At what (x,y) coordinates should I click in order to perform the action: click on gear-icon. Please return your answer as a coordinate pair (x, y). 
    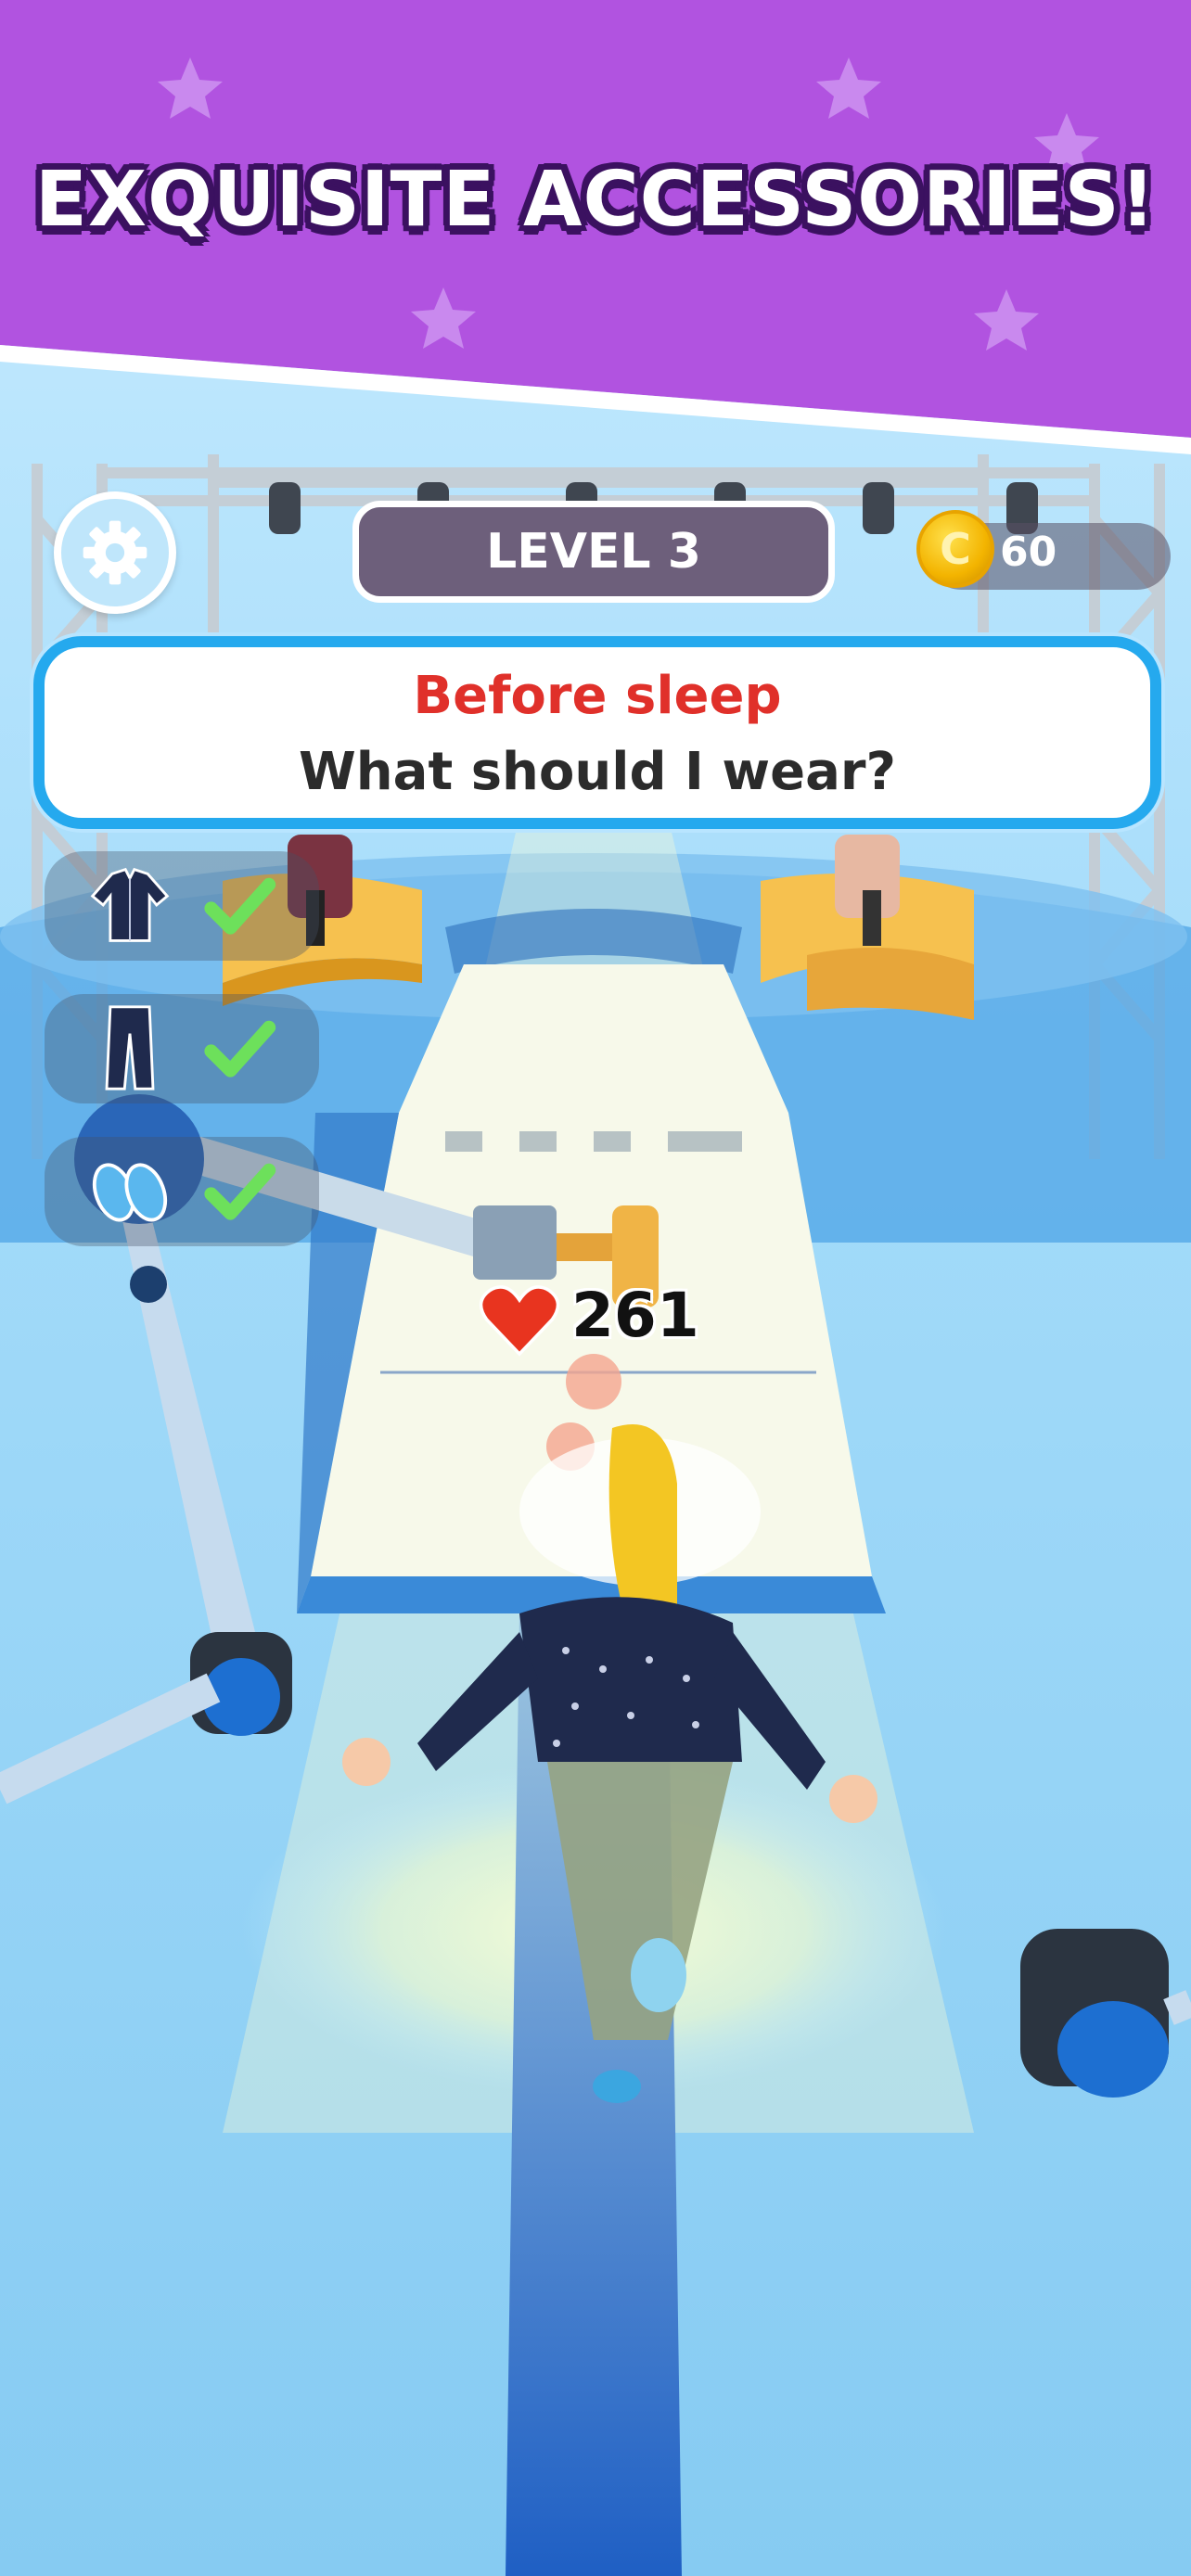
    Looking at the image, I should click on (115, 552).